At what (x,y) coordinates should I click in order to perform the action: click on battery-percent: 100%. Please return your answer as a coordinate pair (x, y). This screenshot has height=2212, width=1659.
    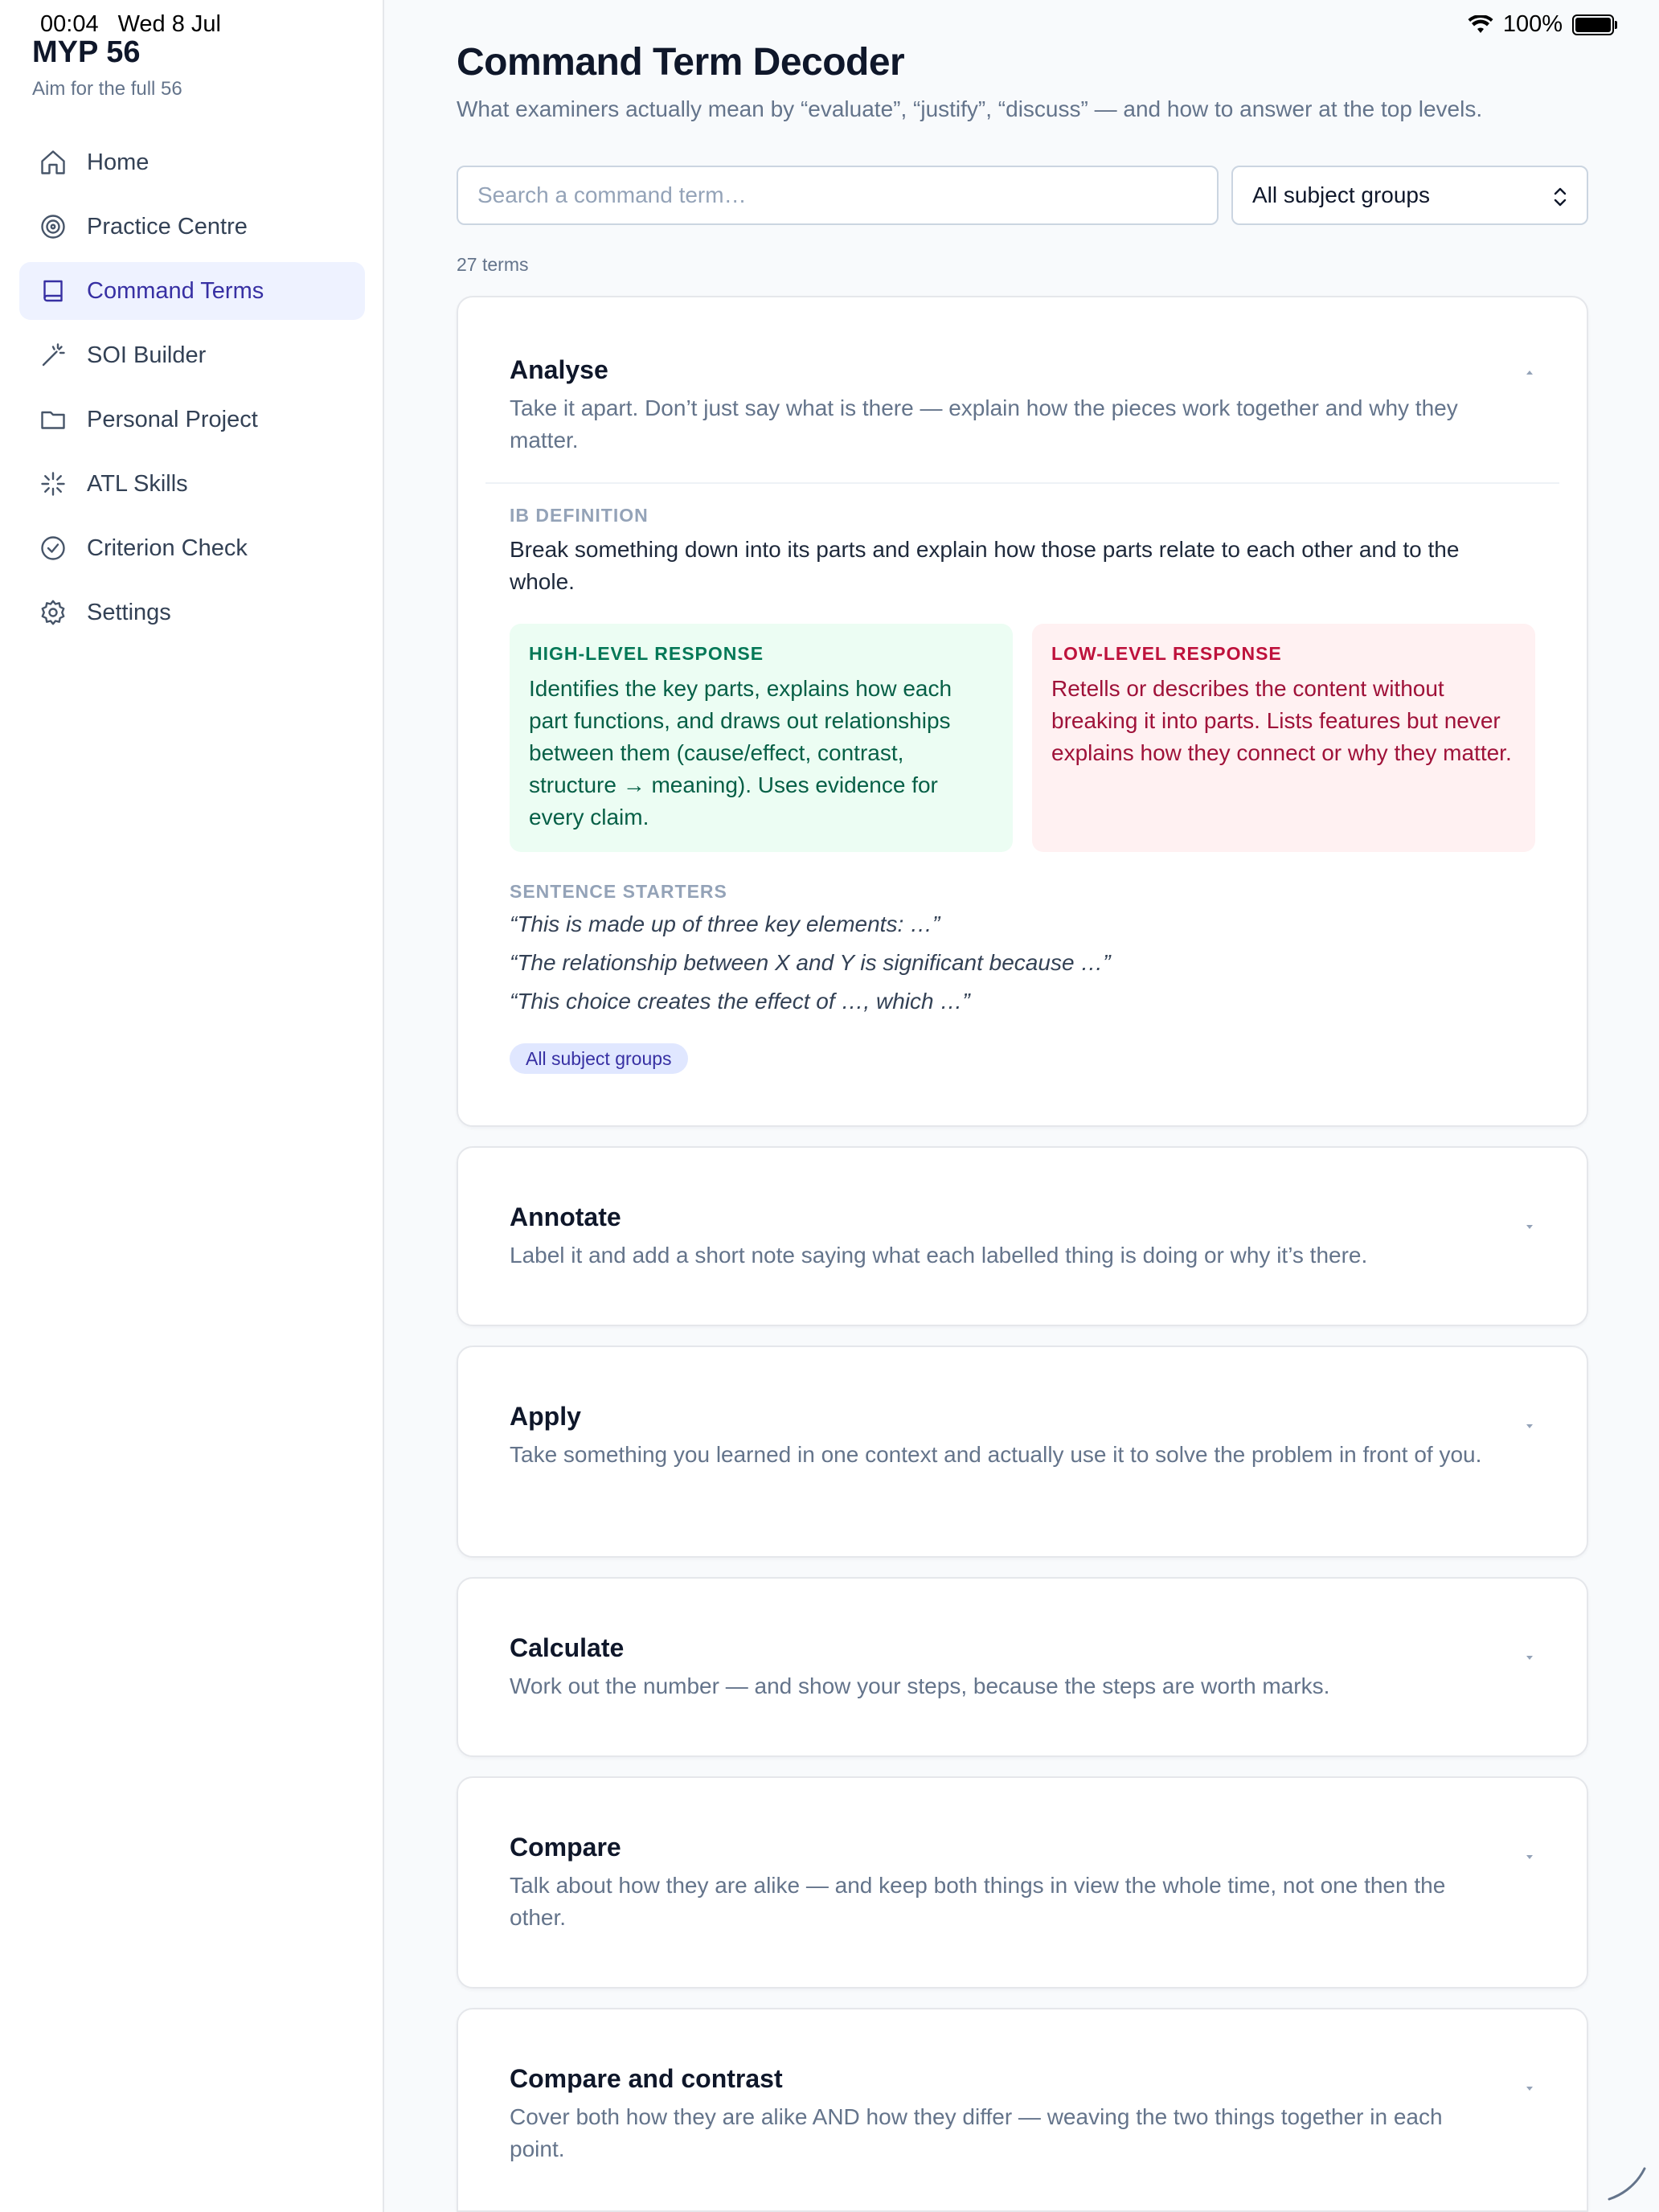
    Looking at the image, I should click on (1532, 24).